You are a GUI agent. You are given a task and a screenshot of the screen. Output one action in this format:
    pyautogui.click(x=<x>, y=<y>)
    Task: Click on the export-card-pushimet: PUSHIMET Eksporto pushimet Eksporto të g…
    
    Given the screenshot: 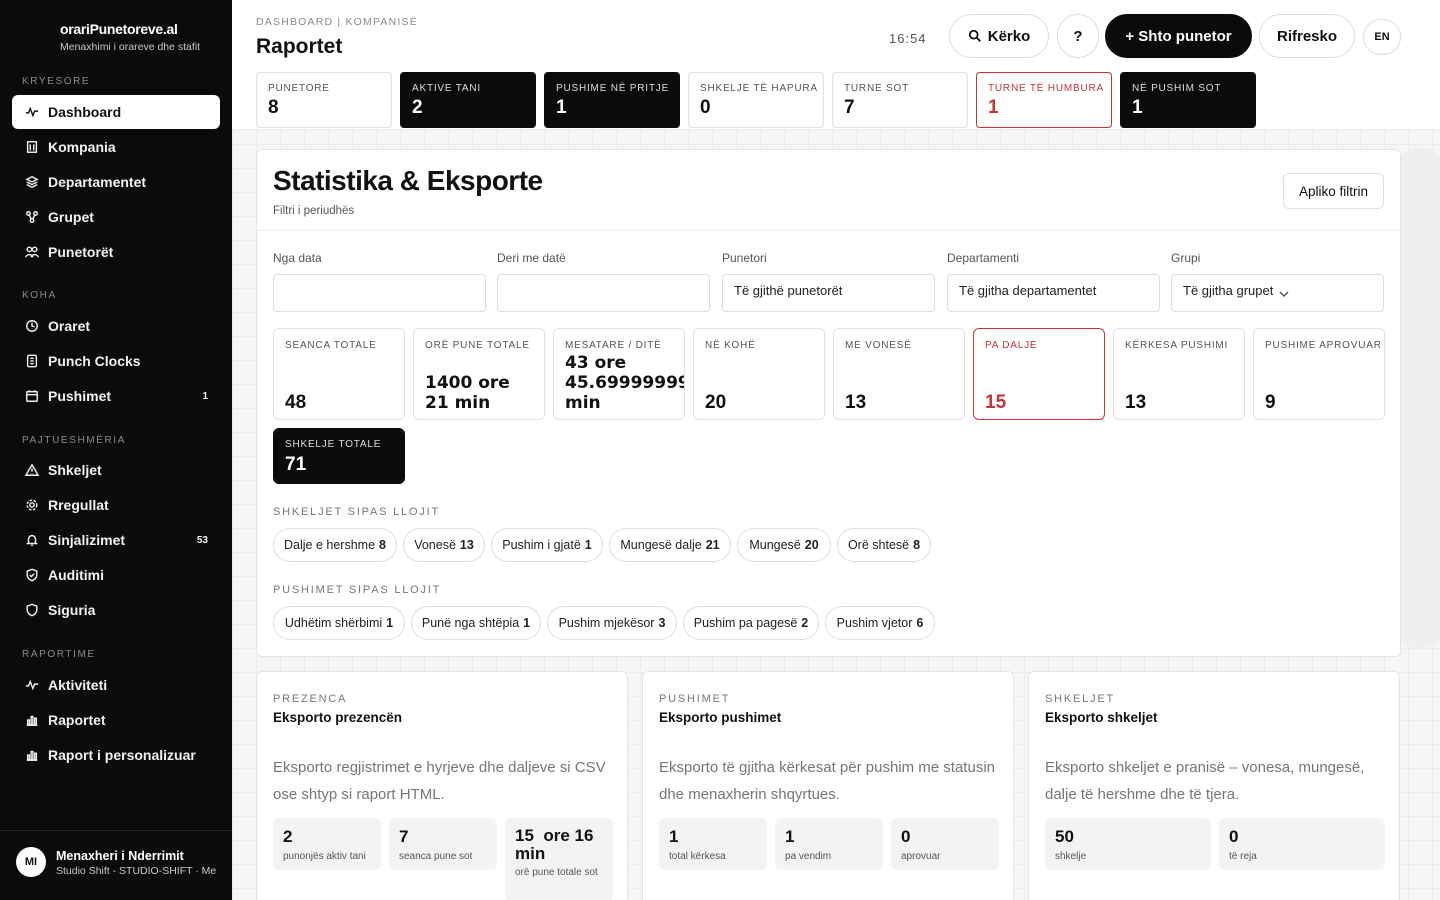 What is the action you would take?
    pyautogui.click(x=828, y=785)
    